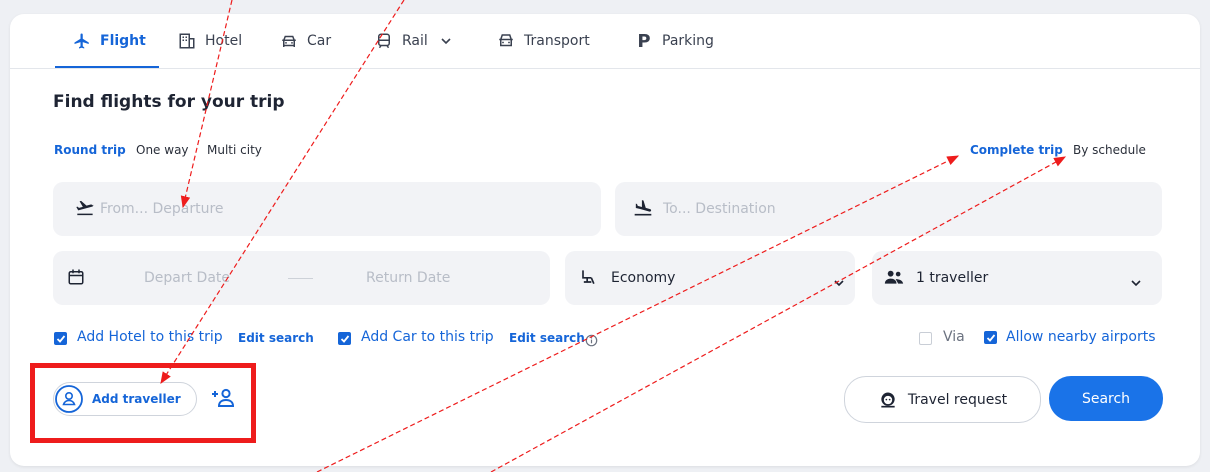 The width and height of the screenshot is (1210, 472). I want to click on trip-type-multi-city: Multi city, so click(234, 150).